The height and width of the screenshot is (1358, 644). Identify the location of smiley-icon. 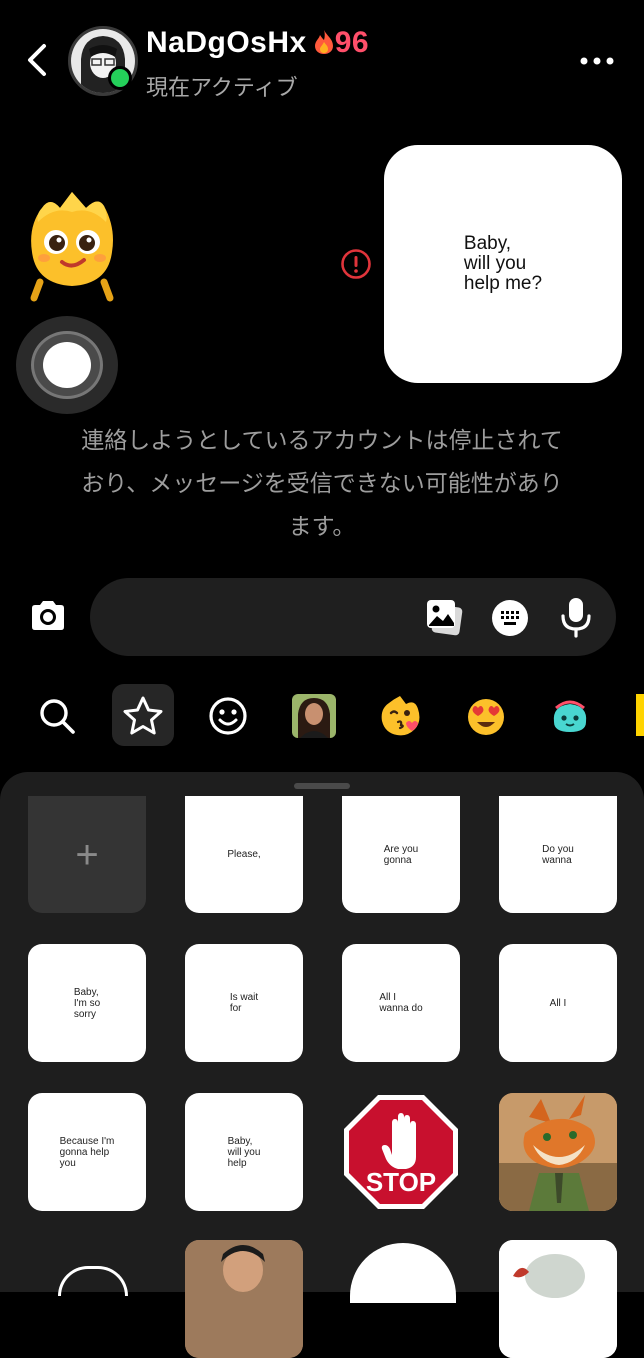
(228, 716).